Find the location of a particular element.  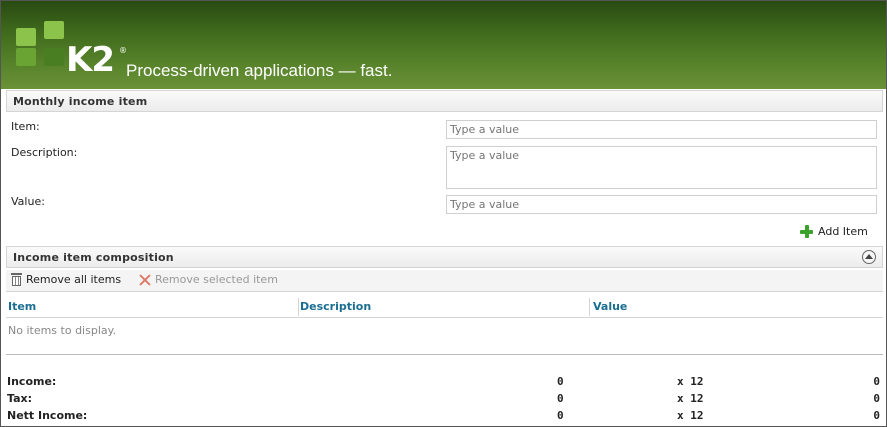

trash-icon is located at coordinates (16, 279).